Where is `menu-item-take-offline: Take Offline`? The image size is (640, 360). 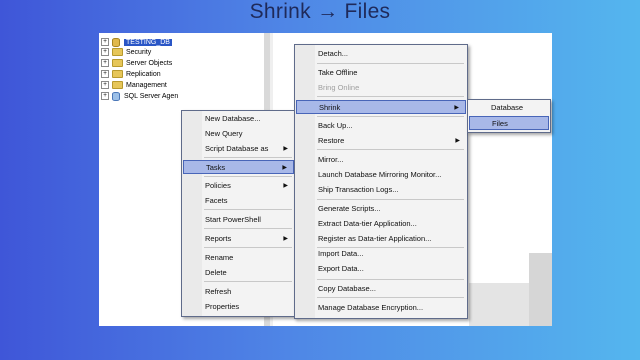 menu-item-take-offline: Take Offline is located at coordinates (381, 73).